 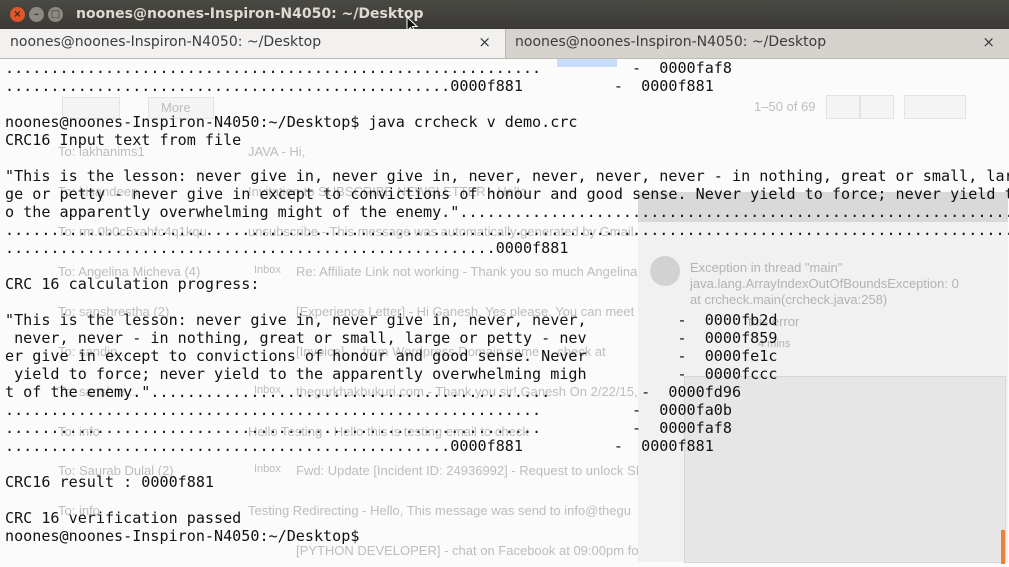 What do you see at coordinates (55, 14) in the screenshot?
I see `maximize-window-button: □` at bounding box center [55, 14].